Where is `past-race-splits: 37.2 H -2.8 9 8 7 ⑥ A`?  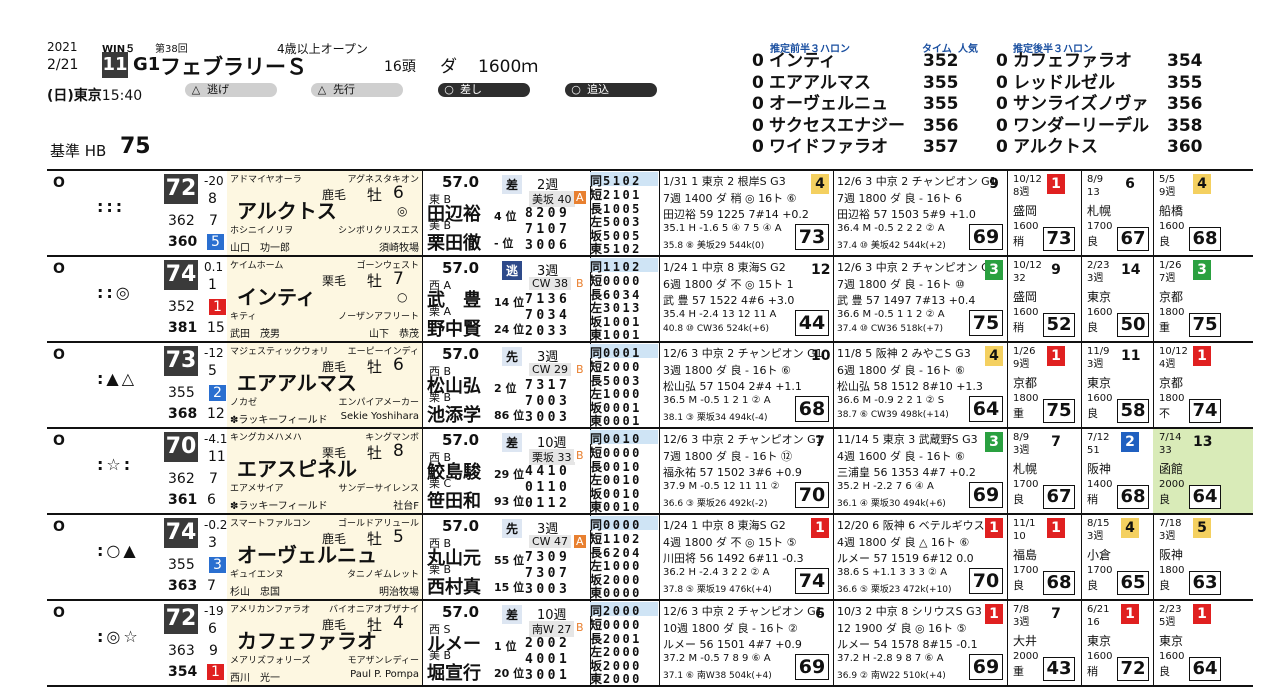
past-race-splits: 37.2 H -2.8 9 8 7 ⑥ A is located at coordinates (890, 658).